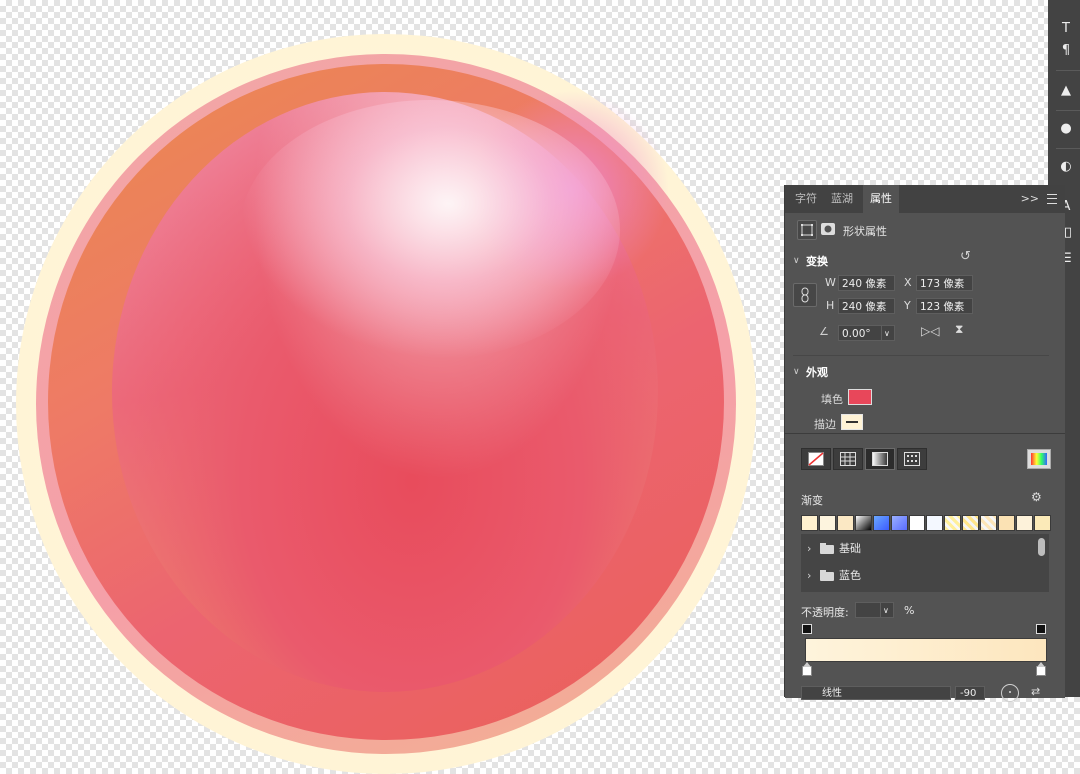 The image size is (1080, 774). Describe the element at coordinates (865, 231) in the screenshot. I see `shape-properties-title: 形状属性` at that location.